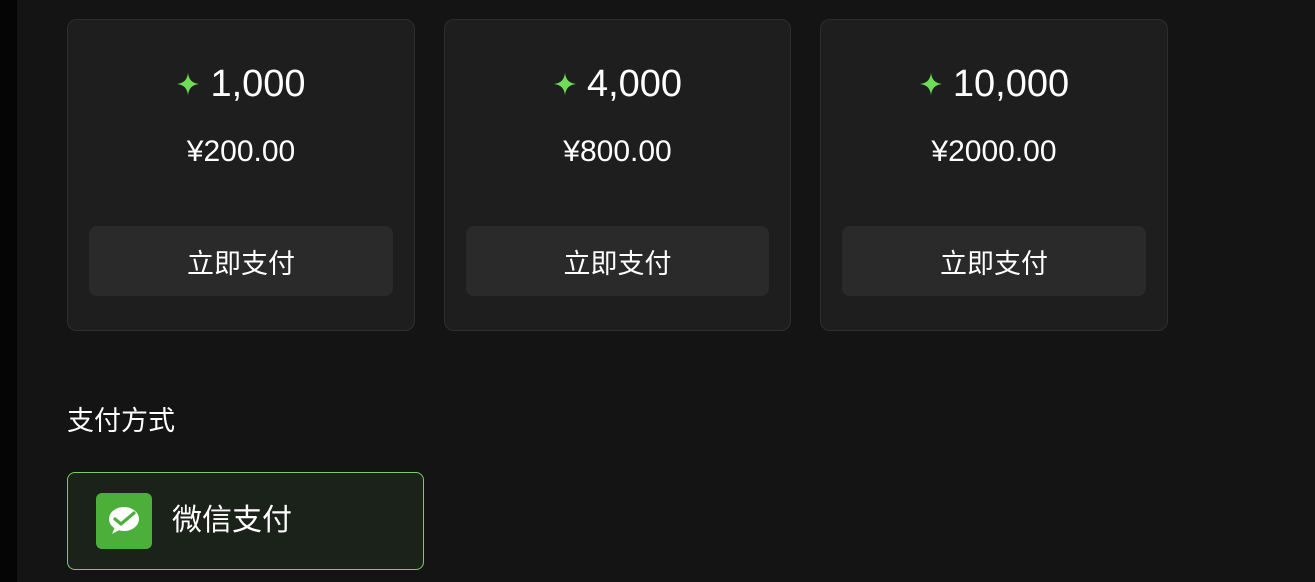  Describe the element at coordinates (8, 291) in the screenshot. I see `left-sidebar-edge` at that location.